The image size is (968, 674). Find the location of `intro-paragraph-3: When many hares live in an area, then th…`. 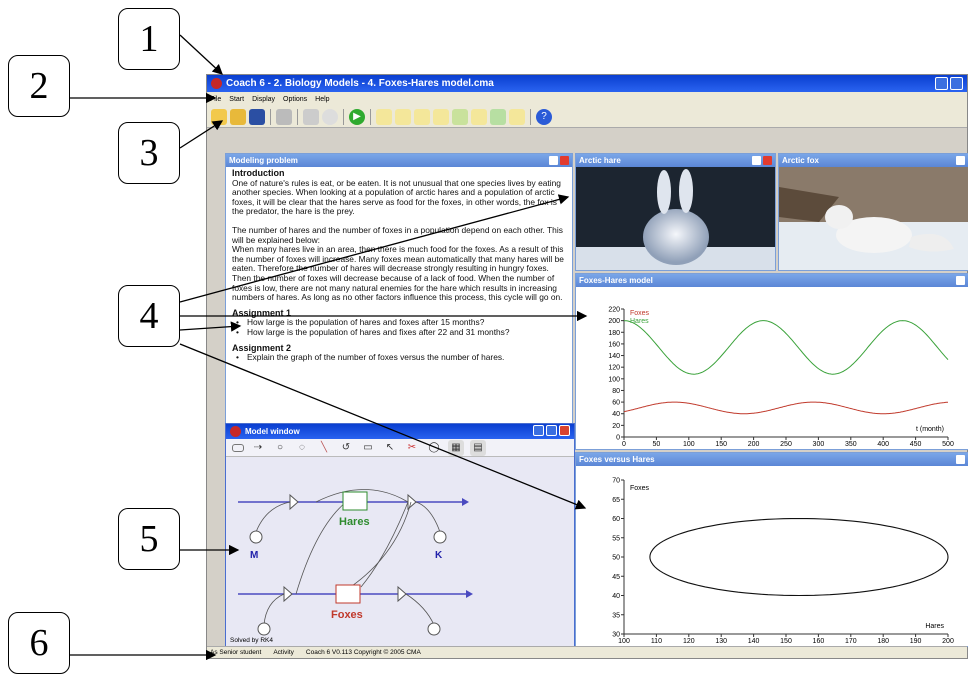

intro-paragraph-3: When many hares live in an area, then th… is located at coordinates (398, 273).